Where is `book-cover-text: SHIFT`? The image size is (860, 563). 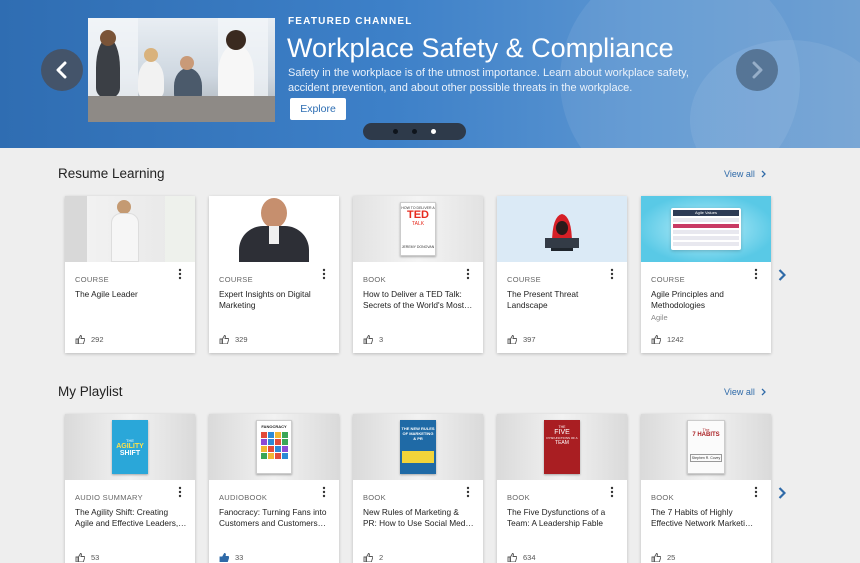
book-cover-text: SHIFT is located at coordinates (130, 453).